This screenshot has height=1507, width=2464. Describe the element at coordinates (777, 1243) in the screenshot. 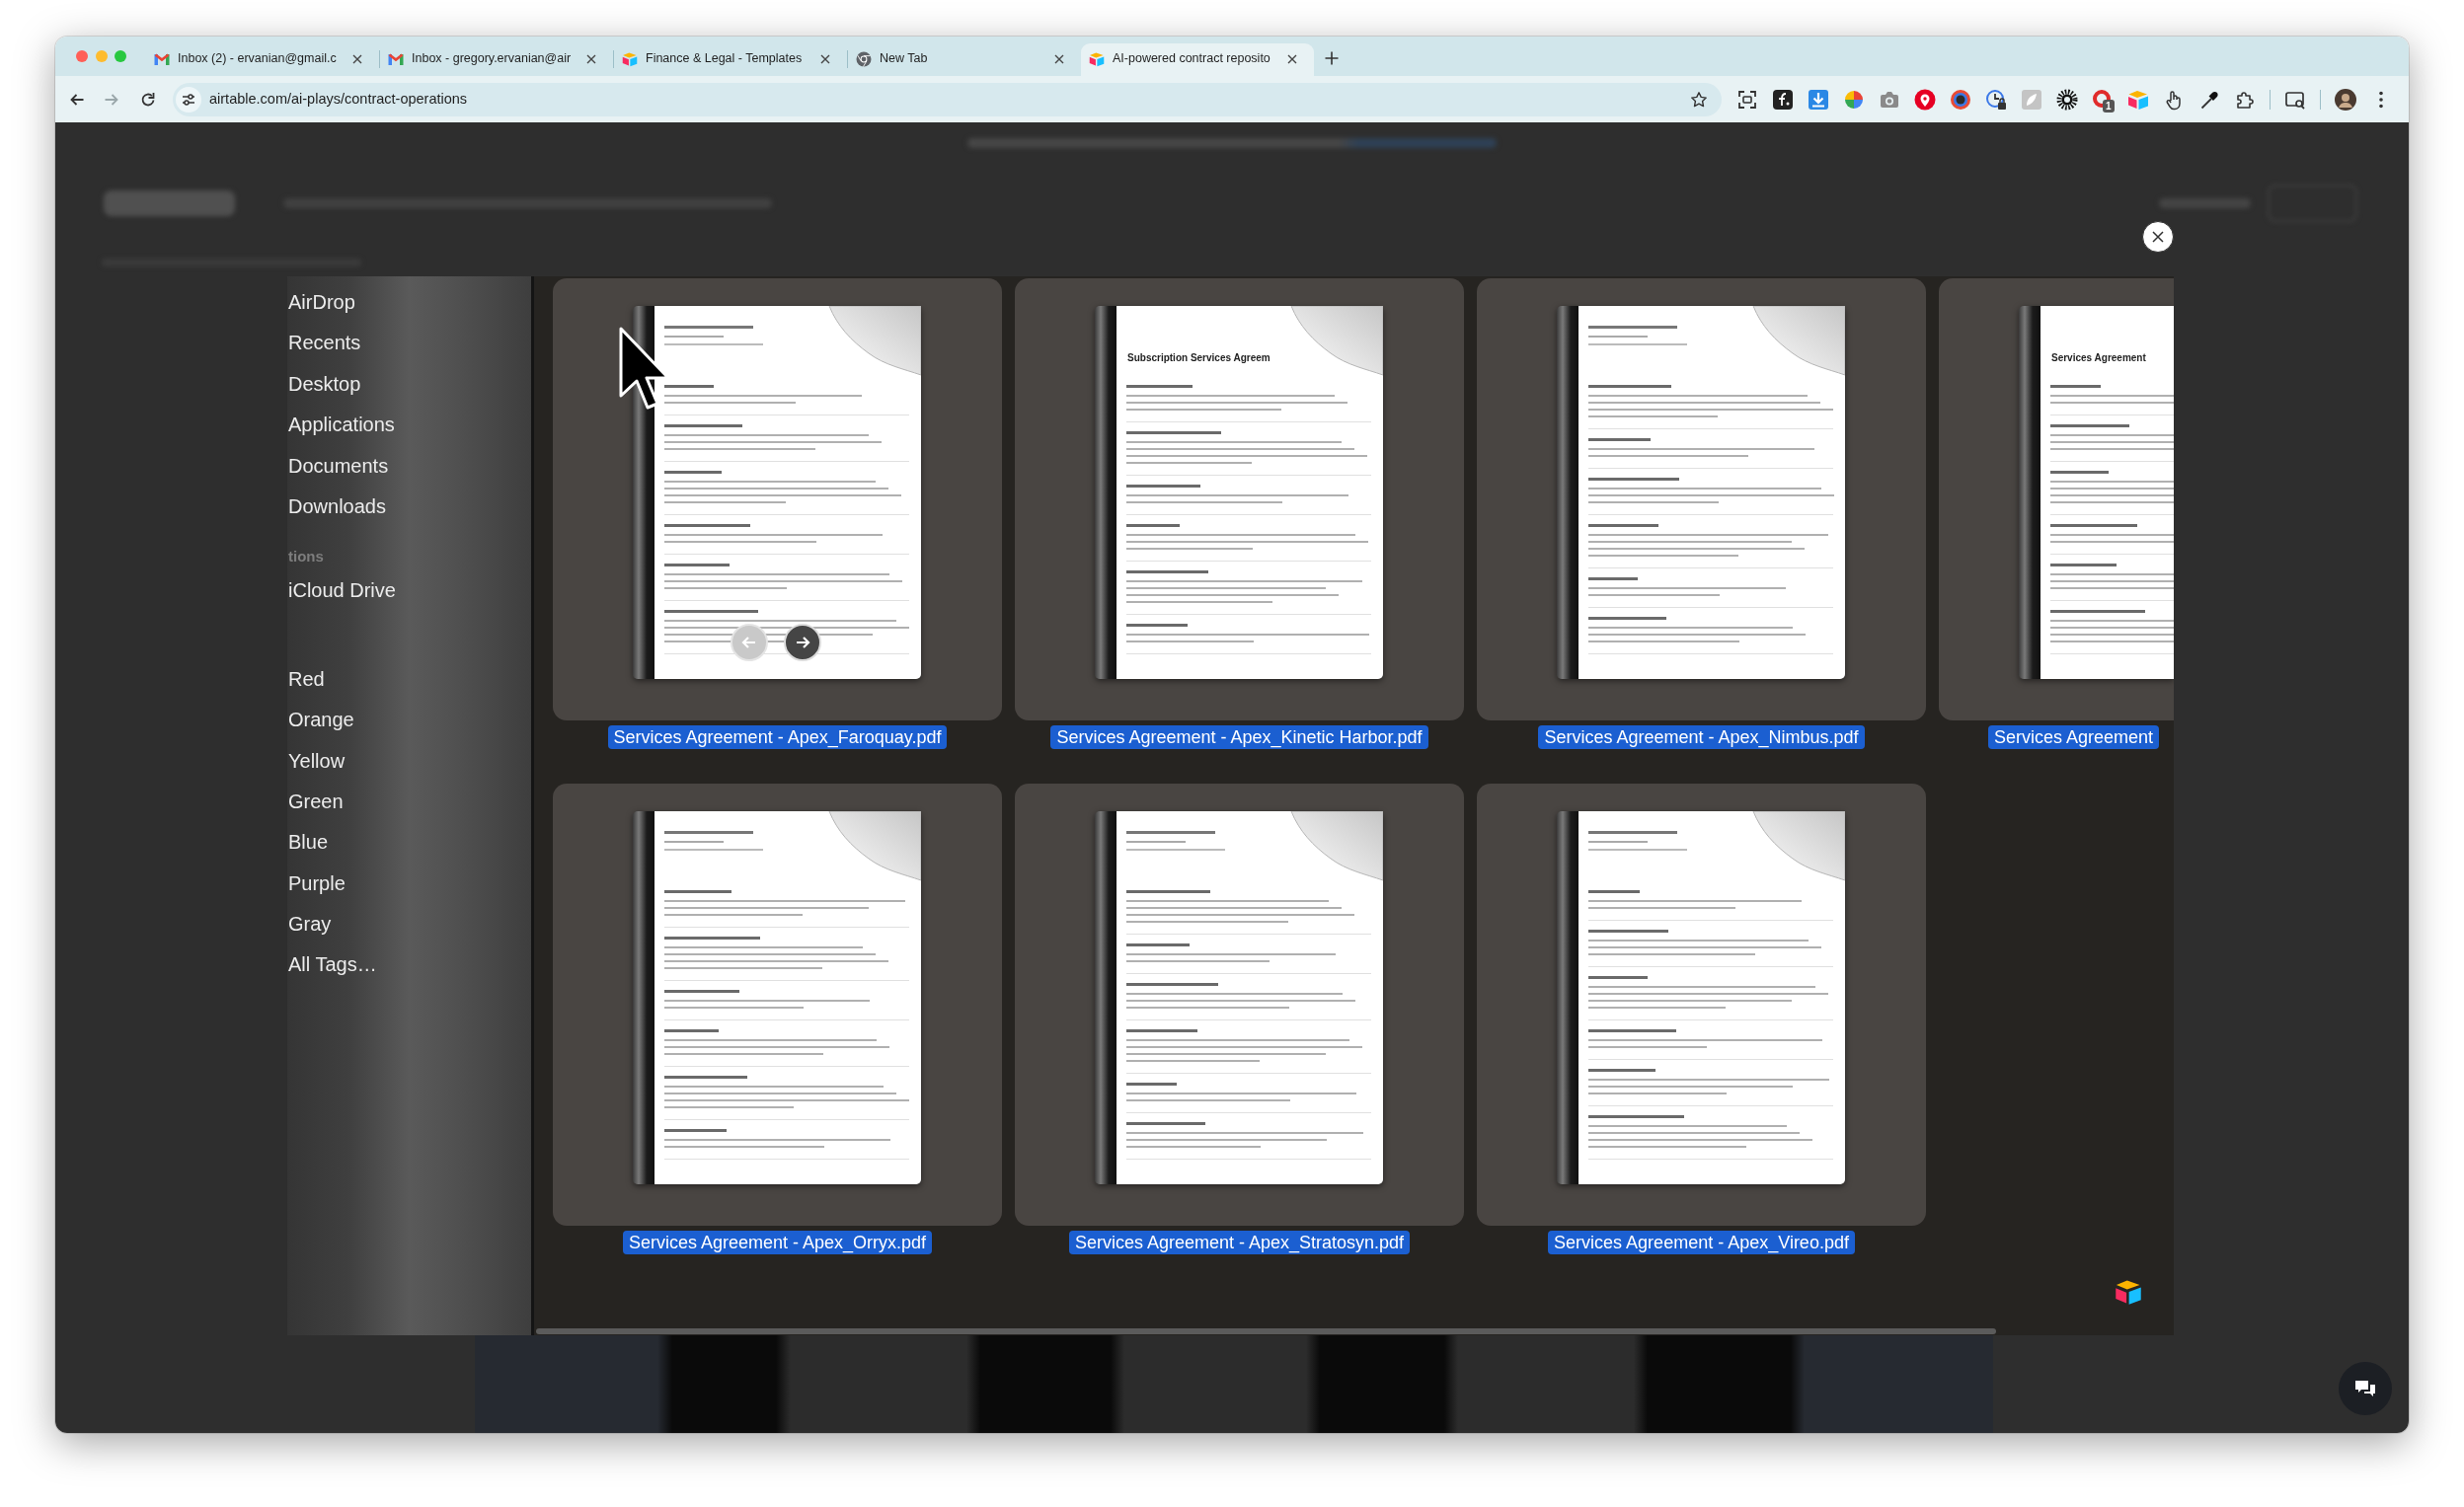

I see `file-name: Services Agreement - Apex_Orryx.pdf` at that location.